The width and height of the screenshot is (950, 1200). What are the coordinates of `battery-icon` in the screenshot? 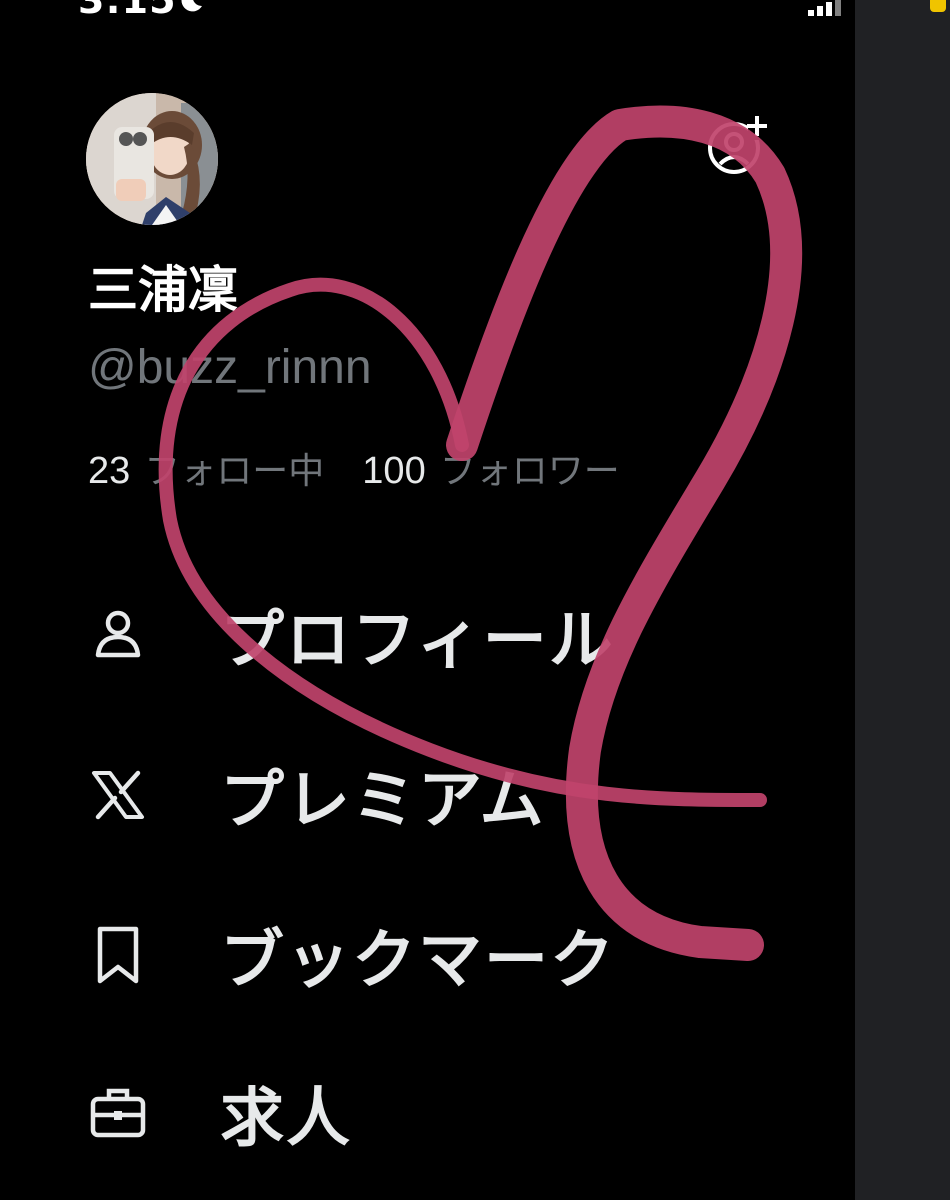 It's located at (938, 6).